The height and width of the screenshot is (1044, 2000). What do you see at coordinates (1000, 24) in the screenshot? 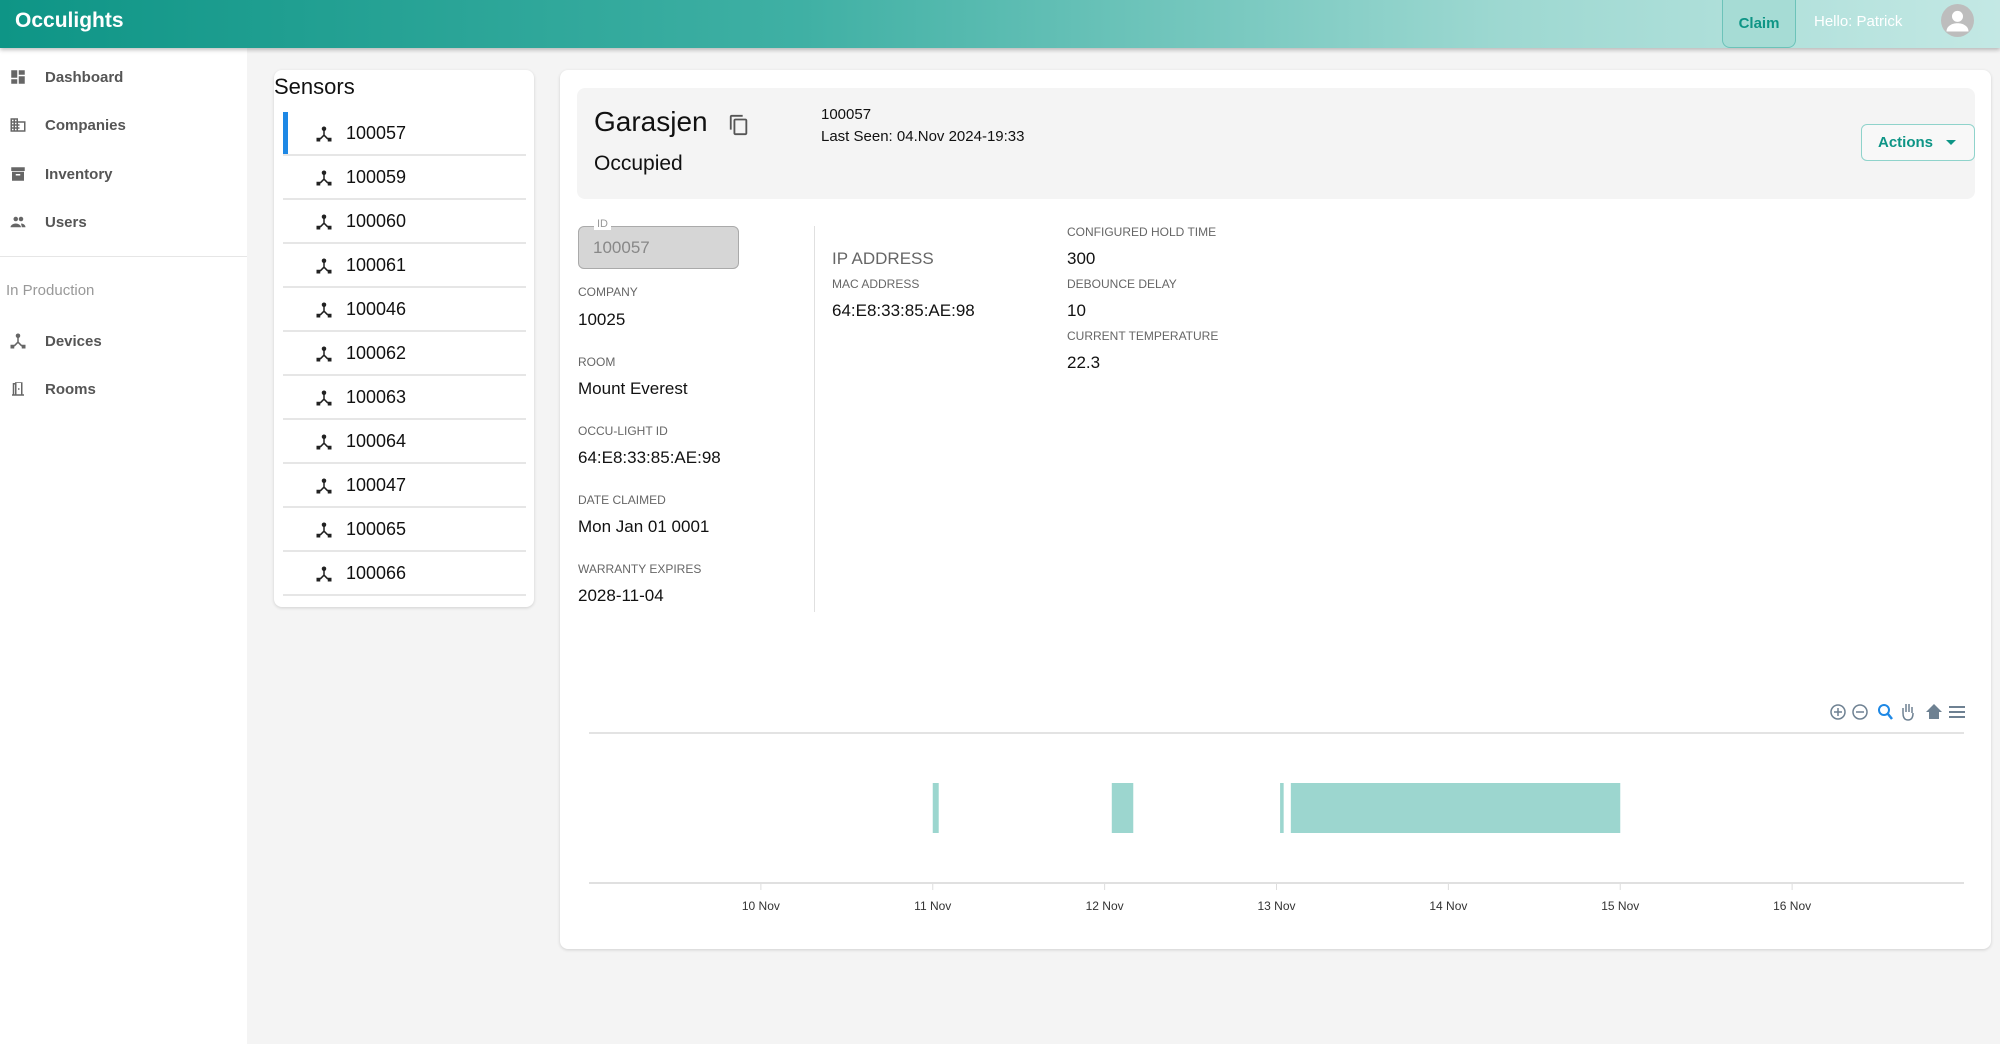
I see `top-bar: Occulights Claim Hello: Patrick` at bounding box center [1000, 24].